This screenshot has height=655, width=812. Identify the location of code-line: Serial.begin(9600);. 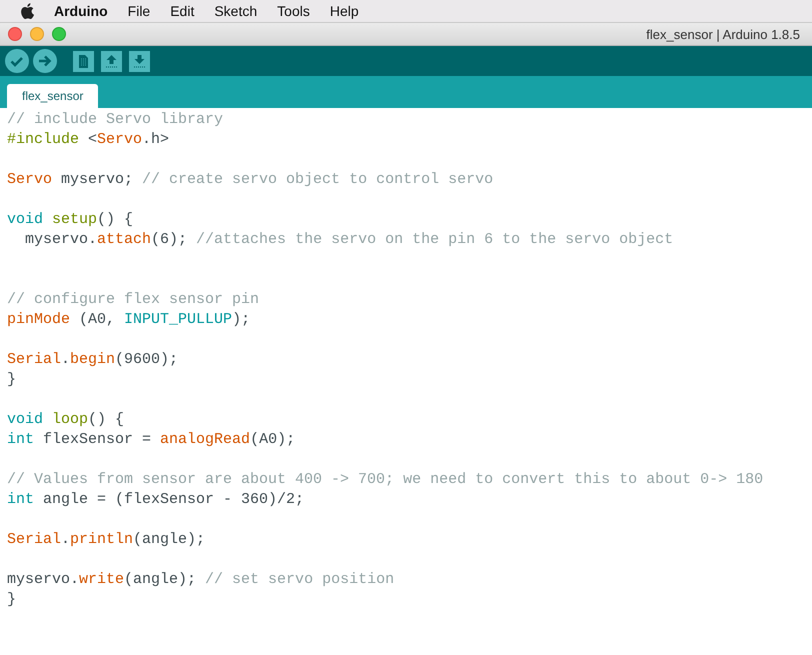
(93, 360).